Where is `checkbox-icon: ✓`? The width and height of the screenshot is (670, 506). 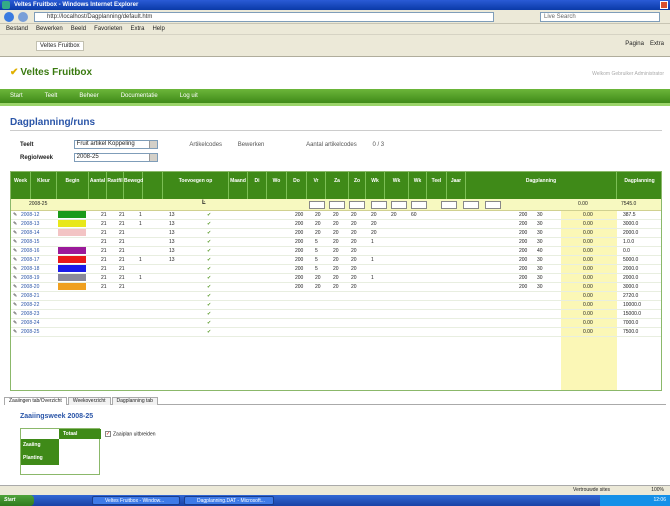 checkbox-icon: ✓ is located at coordinates (108, 434).